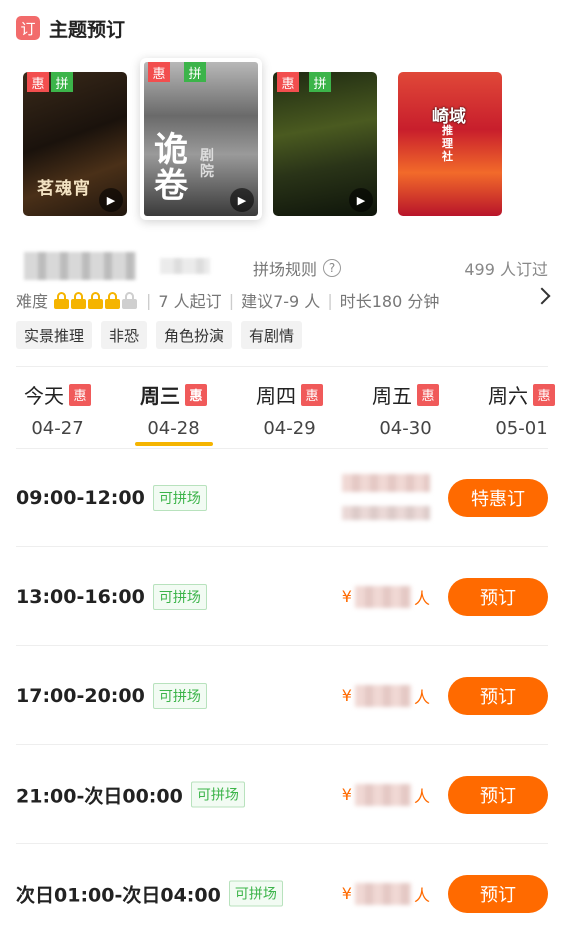 This screenshot has width=582, height=928. Describe the element at coordinates (160, 396) in the screenshot. I see `date-tab-label: 周三` at that location.